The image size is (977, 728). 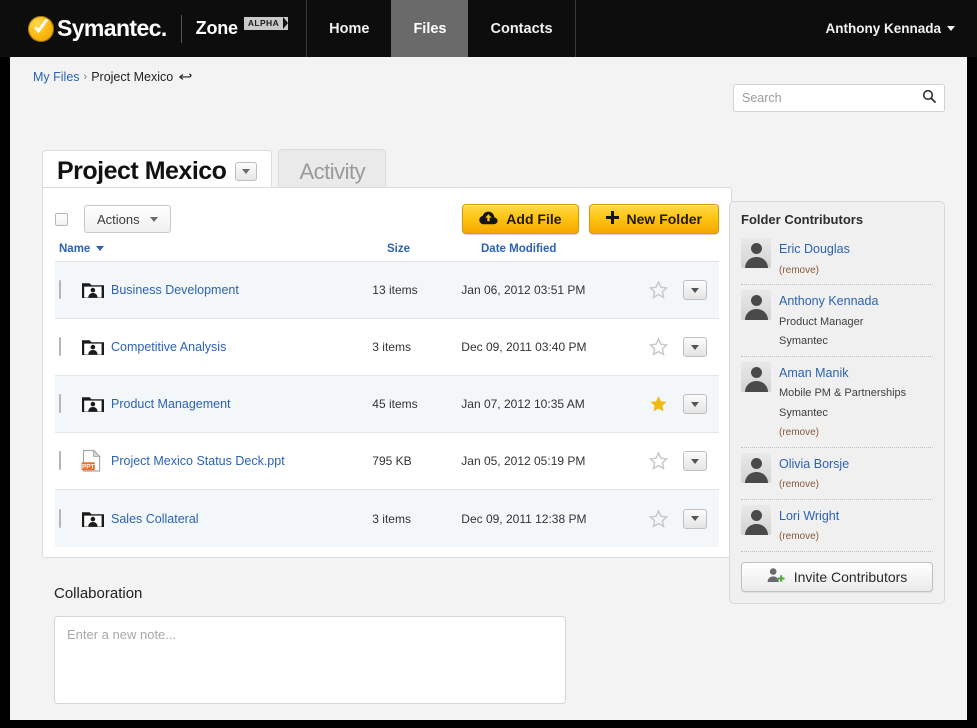 I want to click on file-size: 13 items, so click(x=395, y=290).